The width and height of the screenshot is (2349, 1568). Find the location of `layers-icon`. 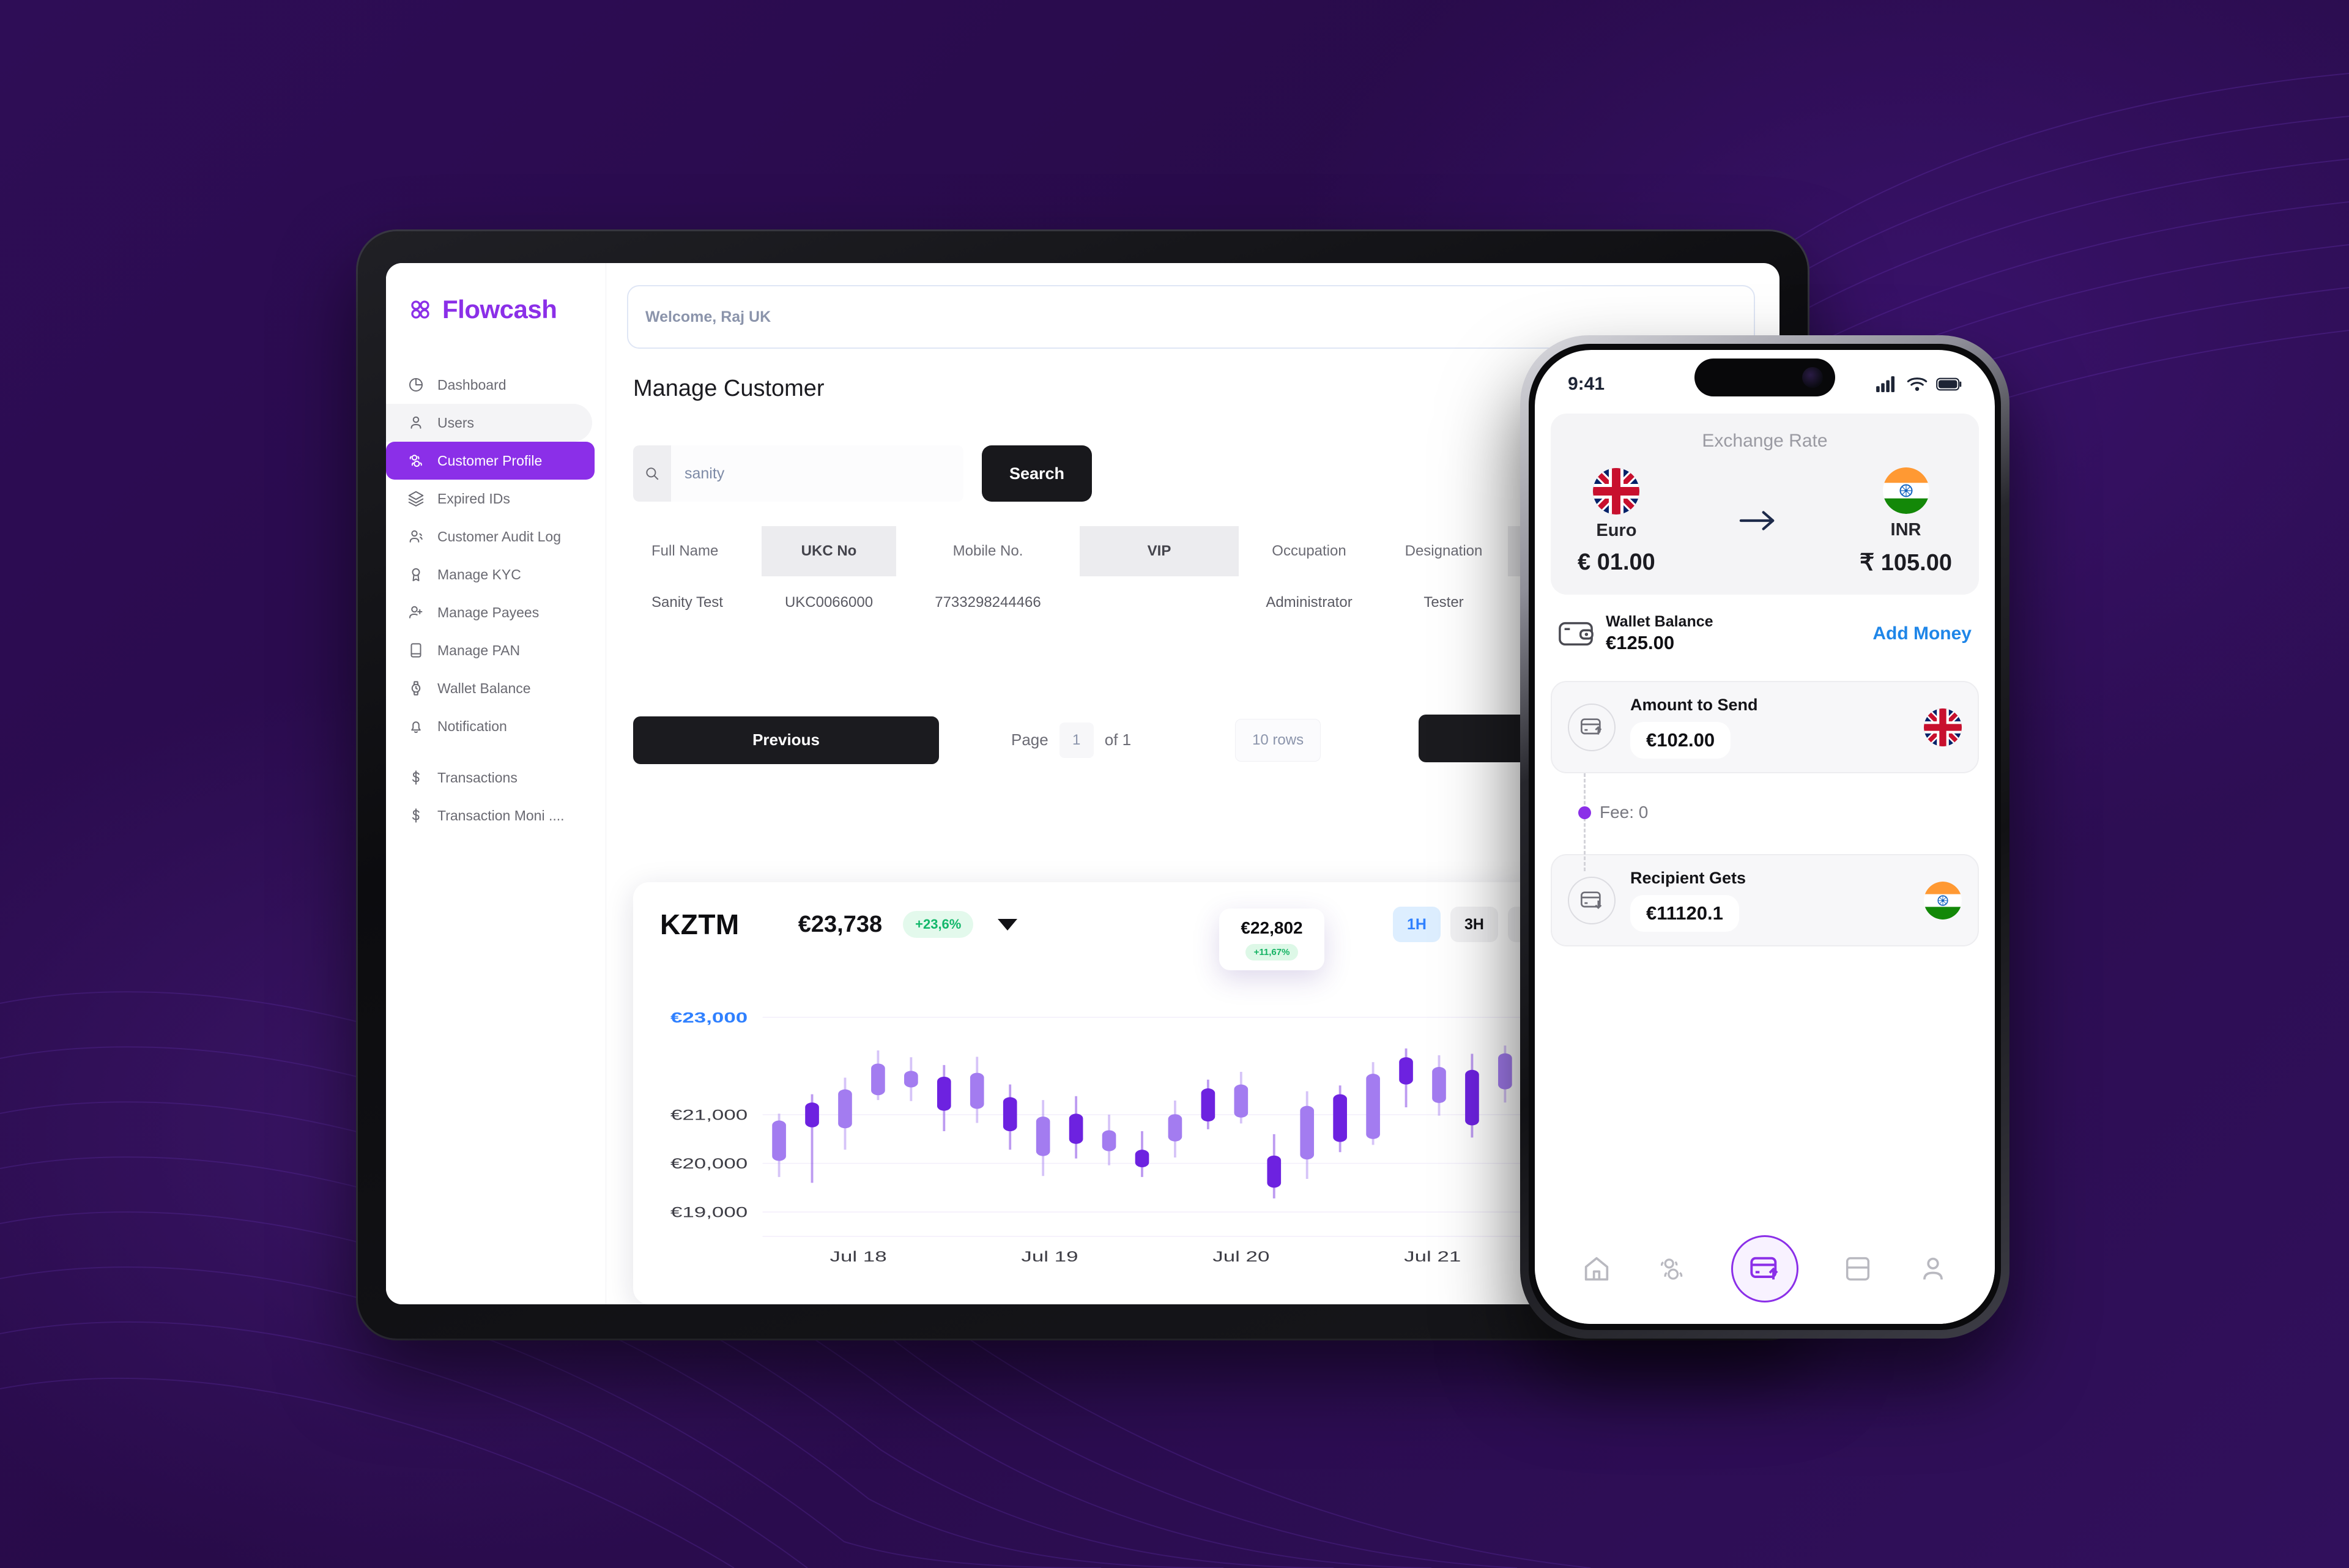

layers-icon is located at coordinates (416, 499).